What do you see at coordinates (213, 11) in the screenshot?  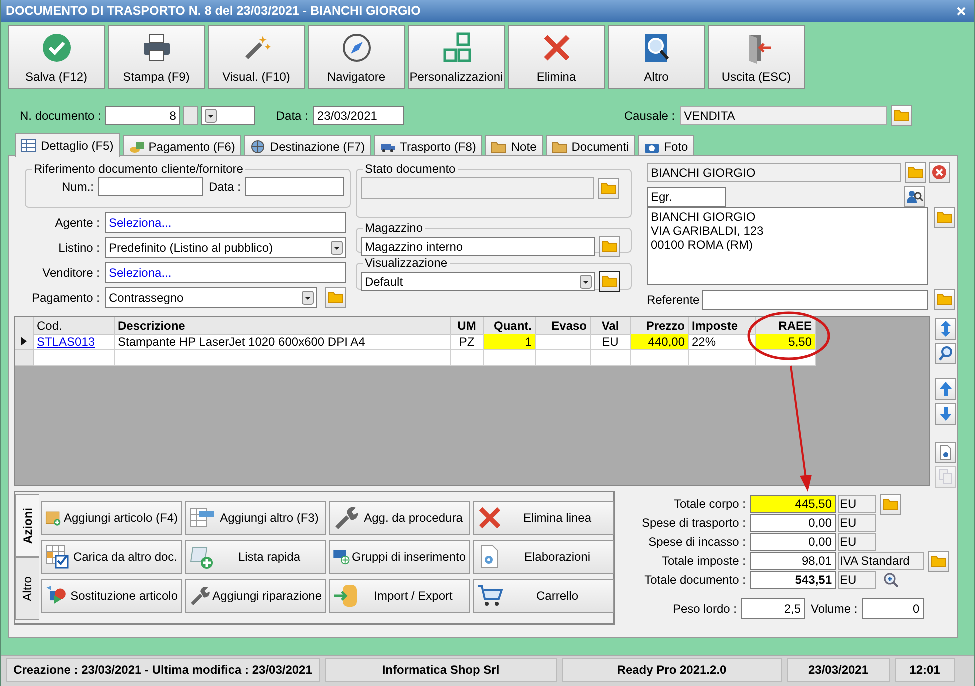 I see `window-title: DOCUMENTO DI TRASPORTO N. 8 del 23/03/2021 - BIANCHI GIORGIO` at bounding box center [213, 11].